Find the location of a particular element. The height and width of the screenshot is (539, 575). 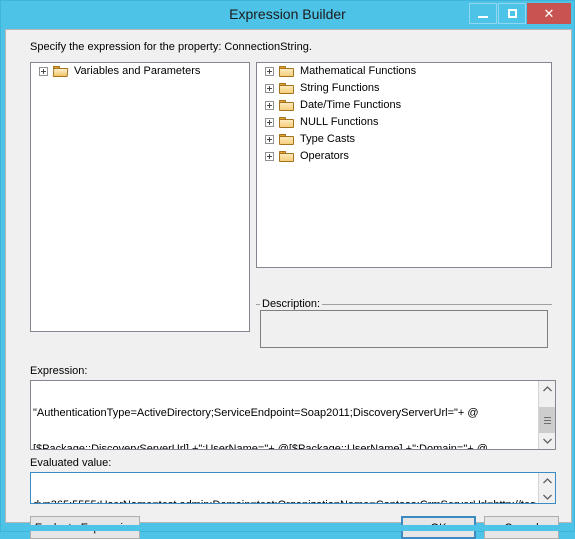

tree-node-label: String Functions is located at coordinates (340, 88).